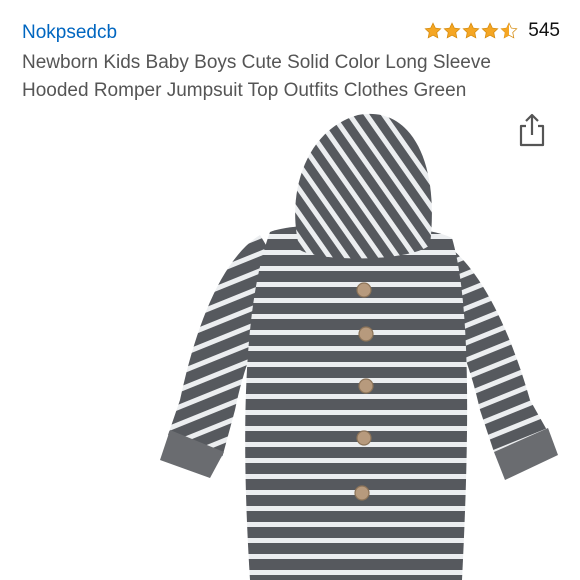  Describe the element at coordinates (544, 30) in the screenshot. I see `rating-count: 545` at that location.